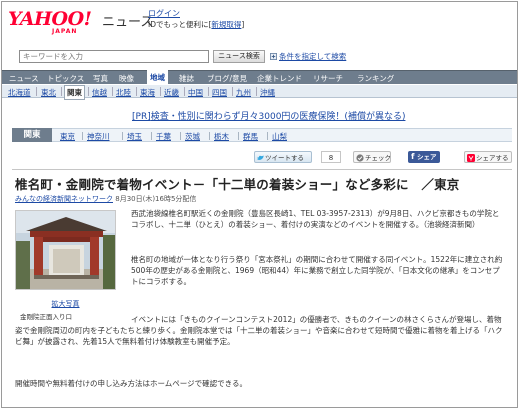 This screenshot has width=520, height=410. I want to click on pref-tokyo: 東京, so click(67, 136).